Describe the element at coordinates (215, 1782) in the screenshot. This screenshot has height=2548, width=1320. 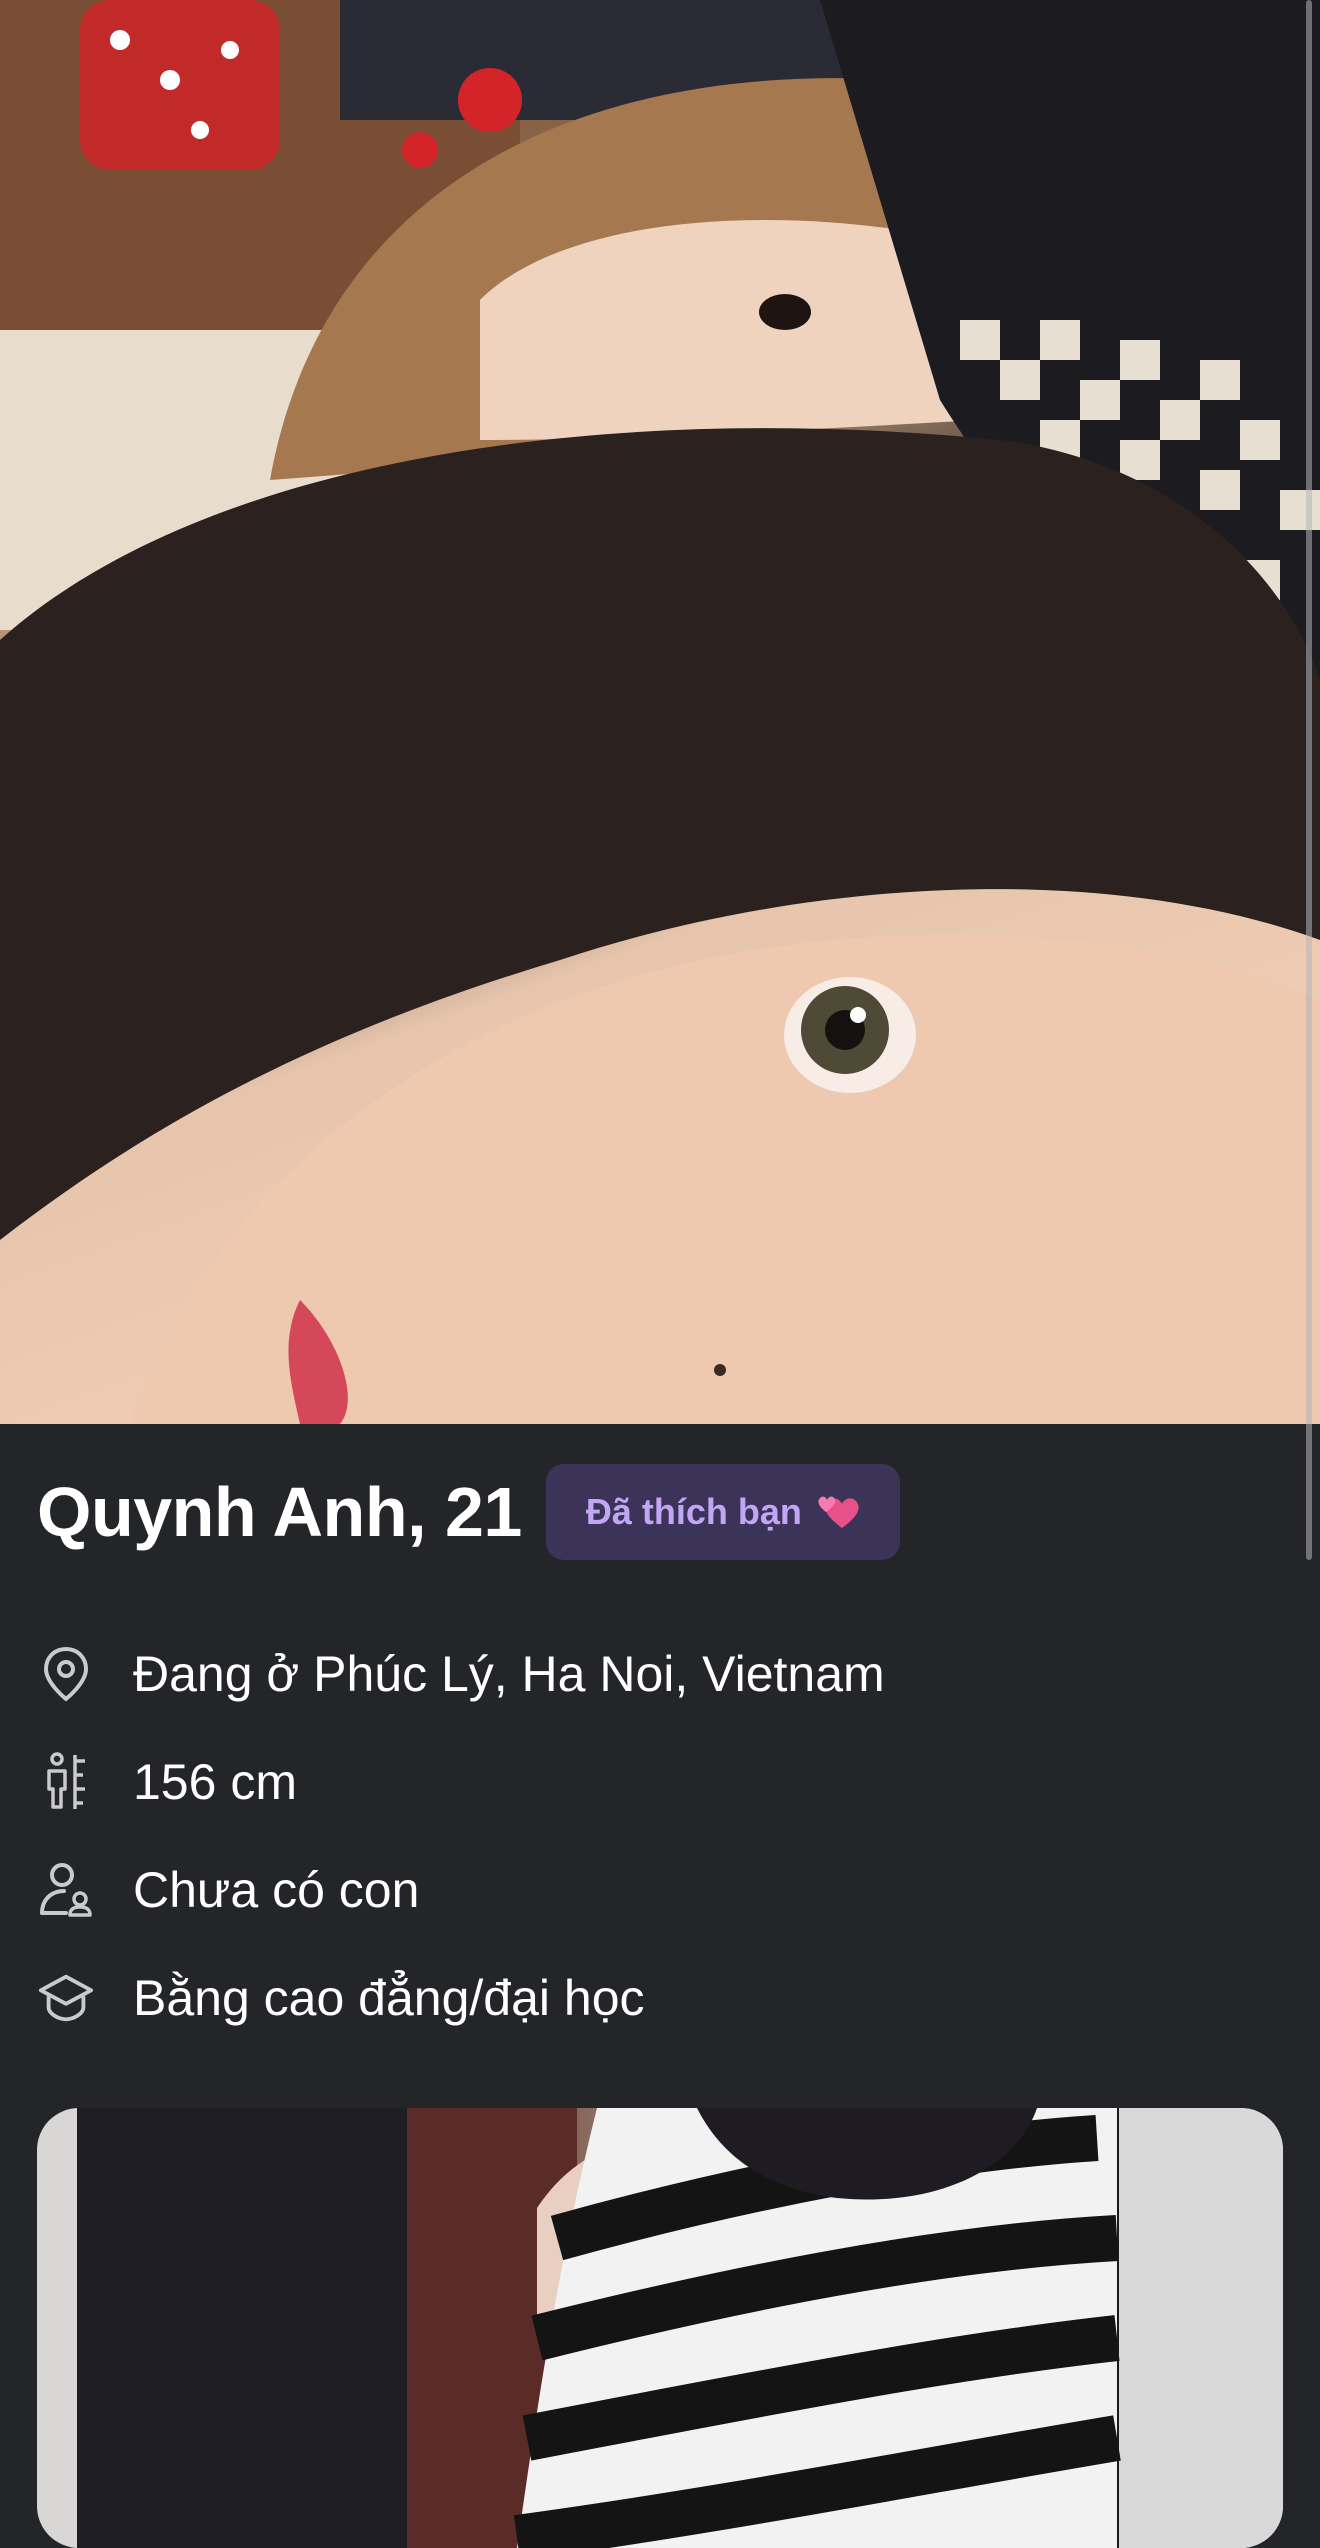
I see `info-height-text: 156 cm` at that location.